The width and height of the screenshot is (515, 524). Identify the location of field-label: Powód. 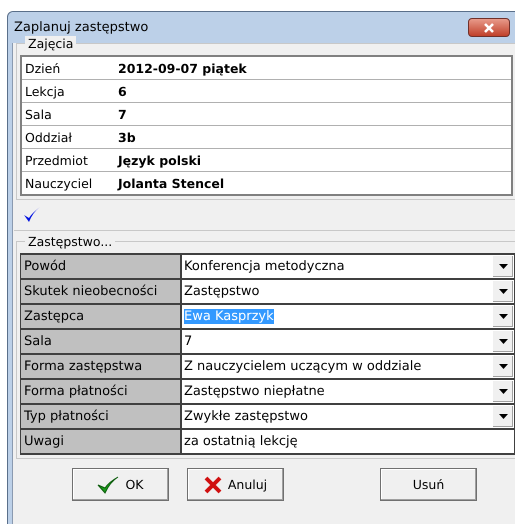
(100, 266).